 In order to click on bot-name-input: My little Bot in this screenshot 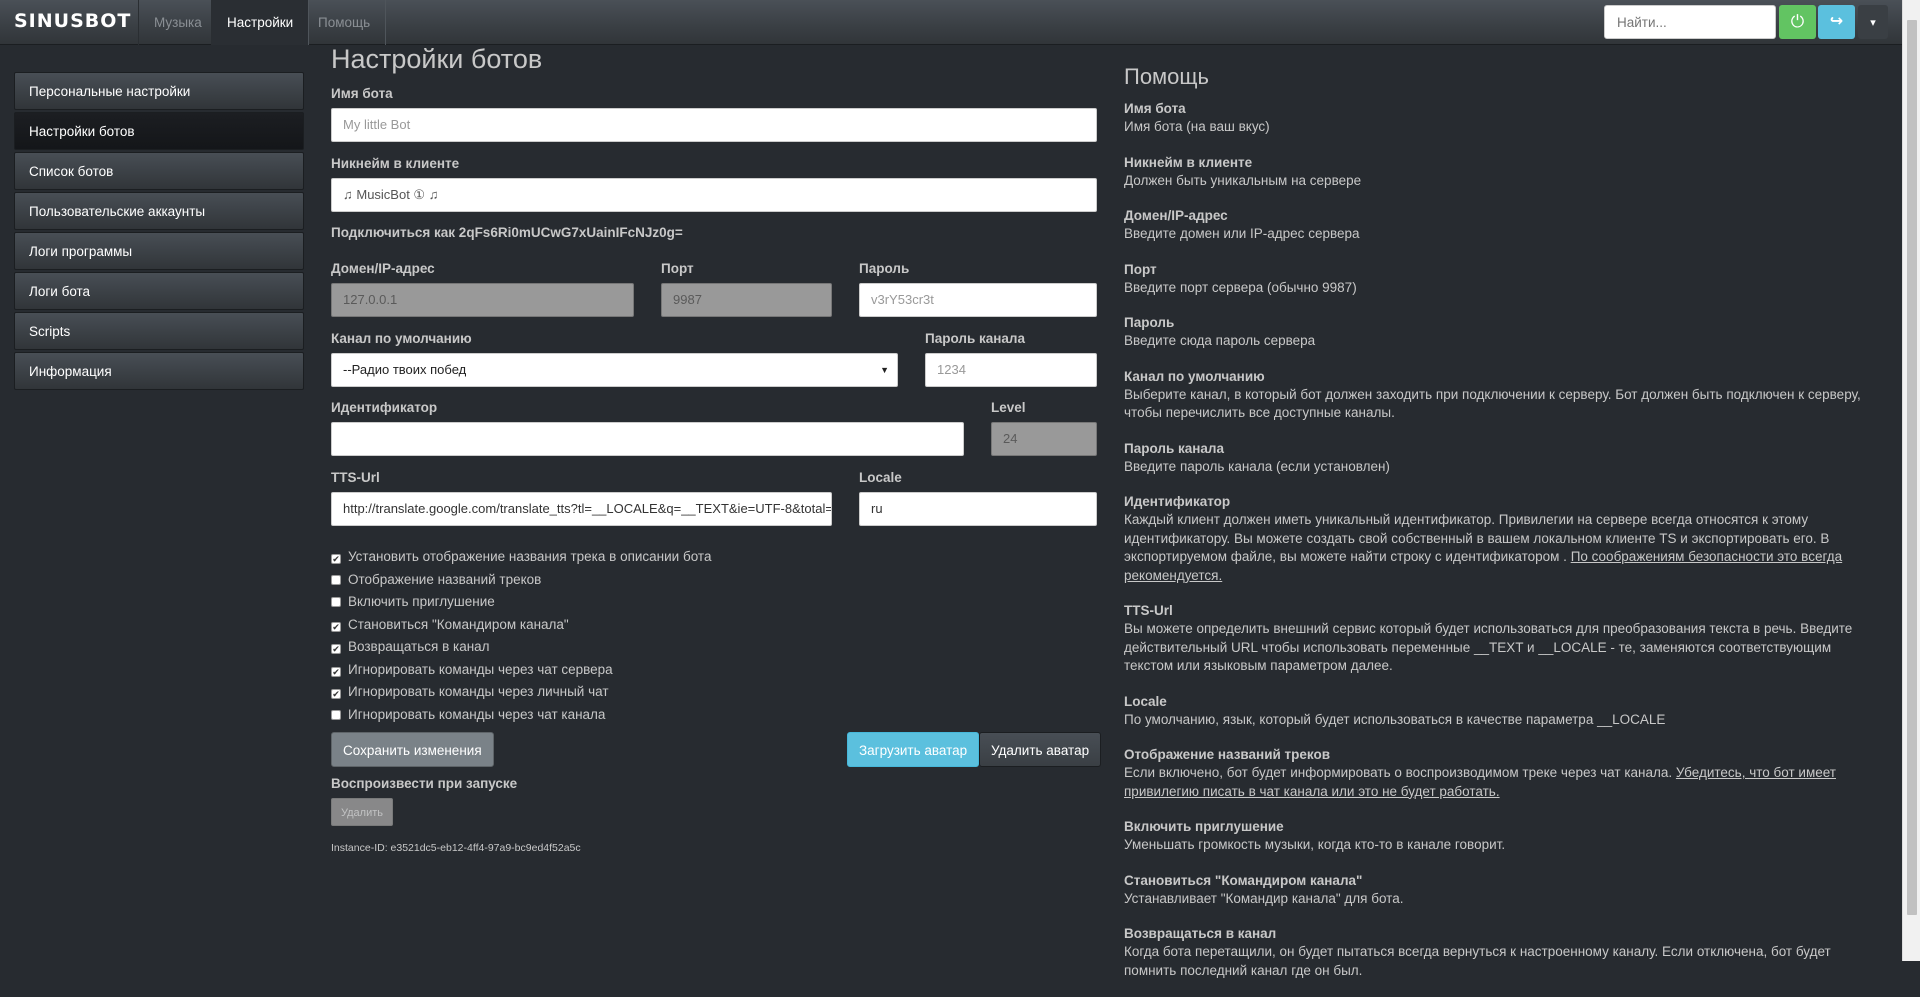, I will do `click(714, 125)`.